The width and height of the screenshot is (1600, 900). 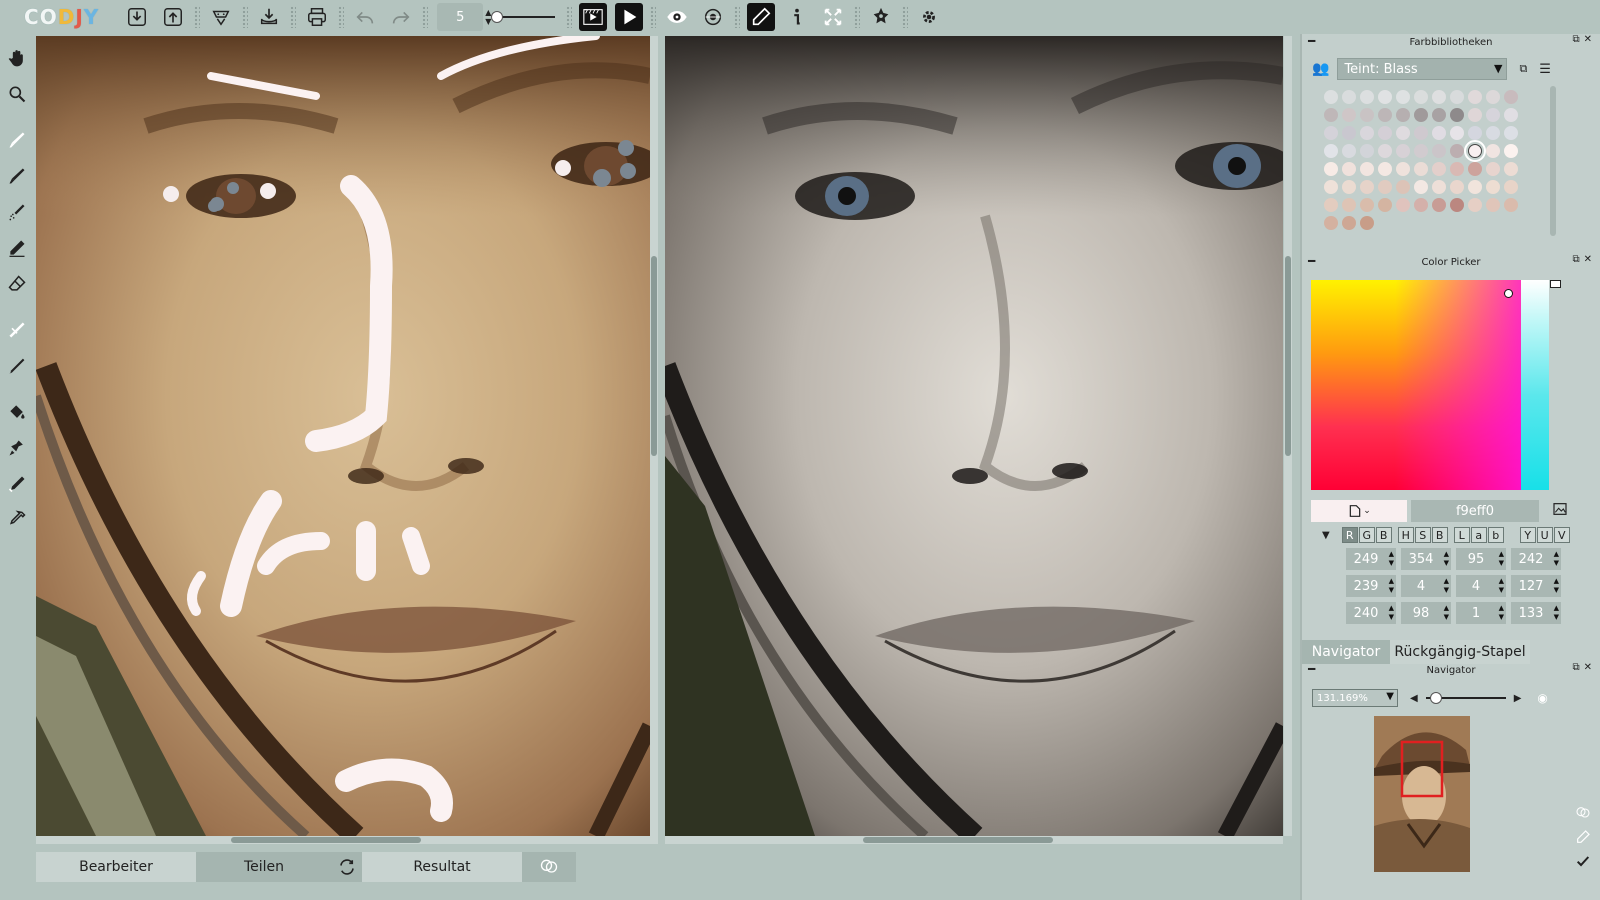 What do you see at coordinates (929, 17) in the screenshot?
I see `gear-icon` at bounding box center [929, 17].